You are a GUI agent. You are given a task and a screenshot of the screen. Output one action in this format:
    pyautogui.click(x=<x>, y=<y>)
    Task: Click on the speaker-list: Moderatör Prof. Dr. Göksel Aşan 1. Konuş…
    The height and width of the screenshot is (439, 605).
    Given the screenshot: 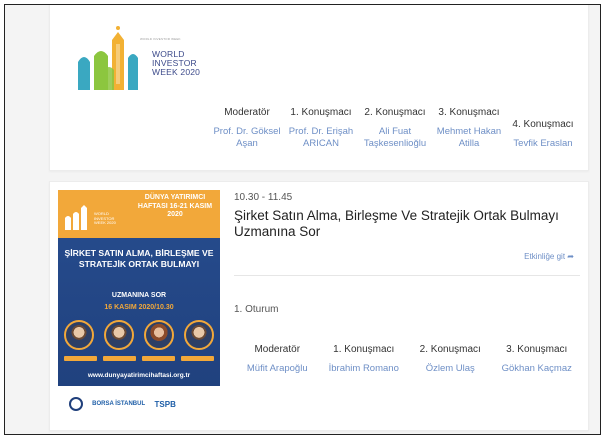 What is the action you would take?
    pyautogui.click(x=395, y=105)
    